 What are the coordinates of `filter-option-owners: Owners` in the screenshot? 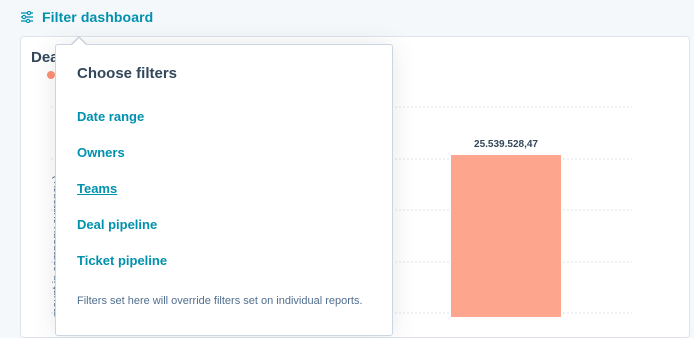 It's located at (122, 163).